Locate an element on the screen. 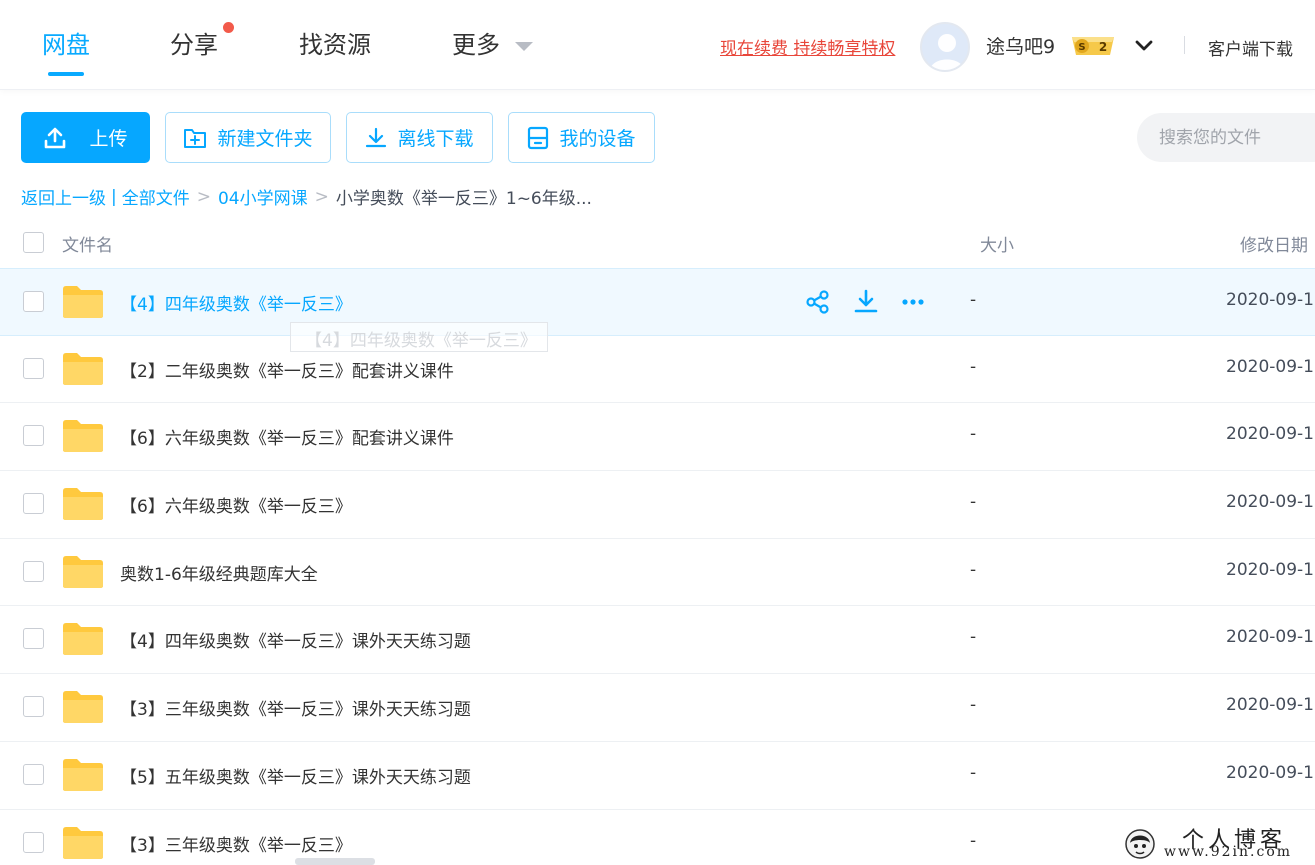  notification-dot is located at coordinates (228, 27).